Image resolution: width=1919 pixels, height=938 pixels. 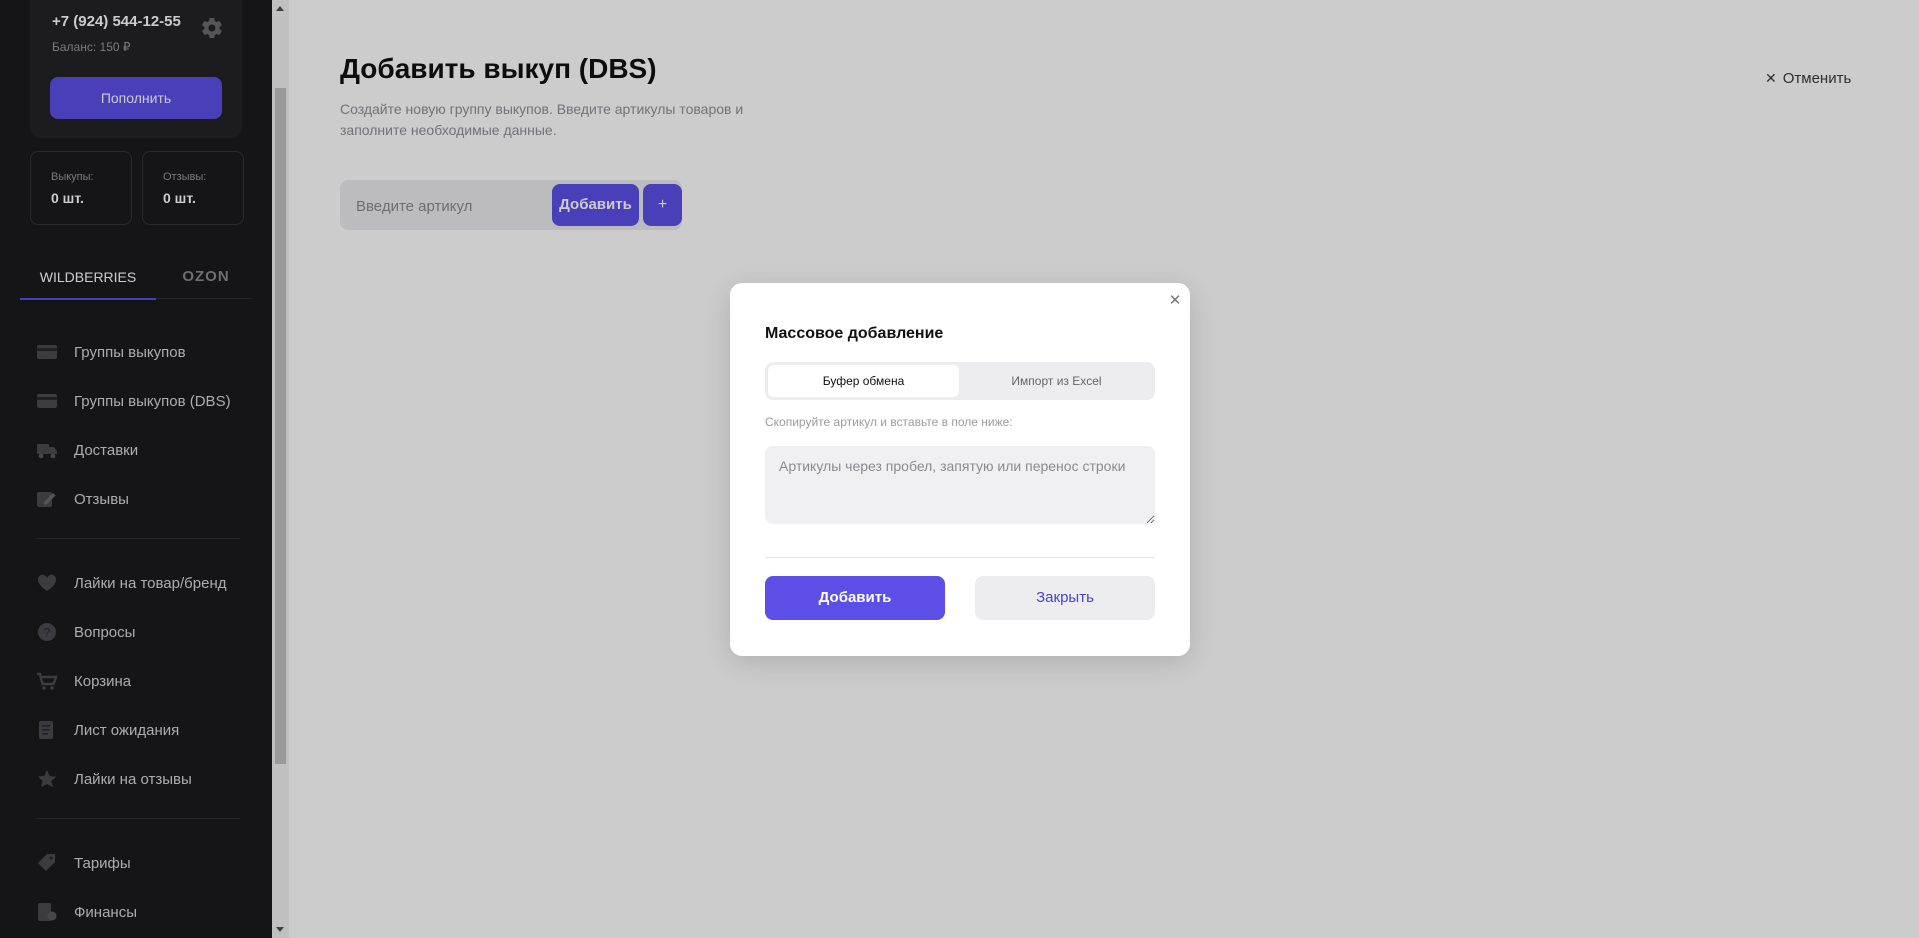 What do you see at coordinates (1065, 598) in the screenshot?
I see `modal-close-button: Закрыть` at bounding box center [1065, 598].